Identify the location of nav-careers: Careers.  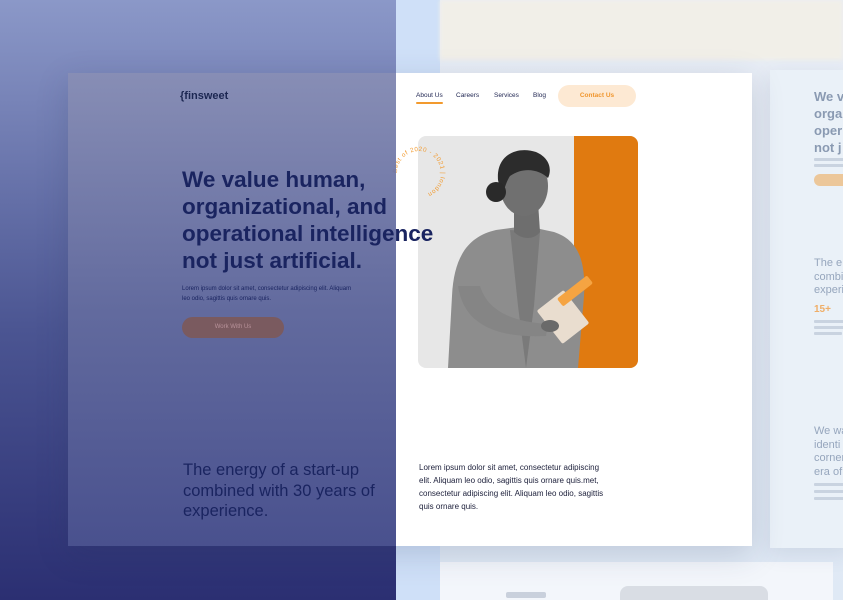
(467, 95).